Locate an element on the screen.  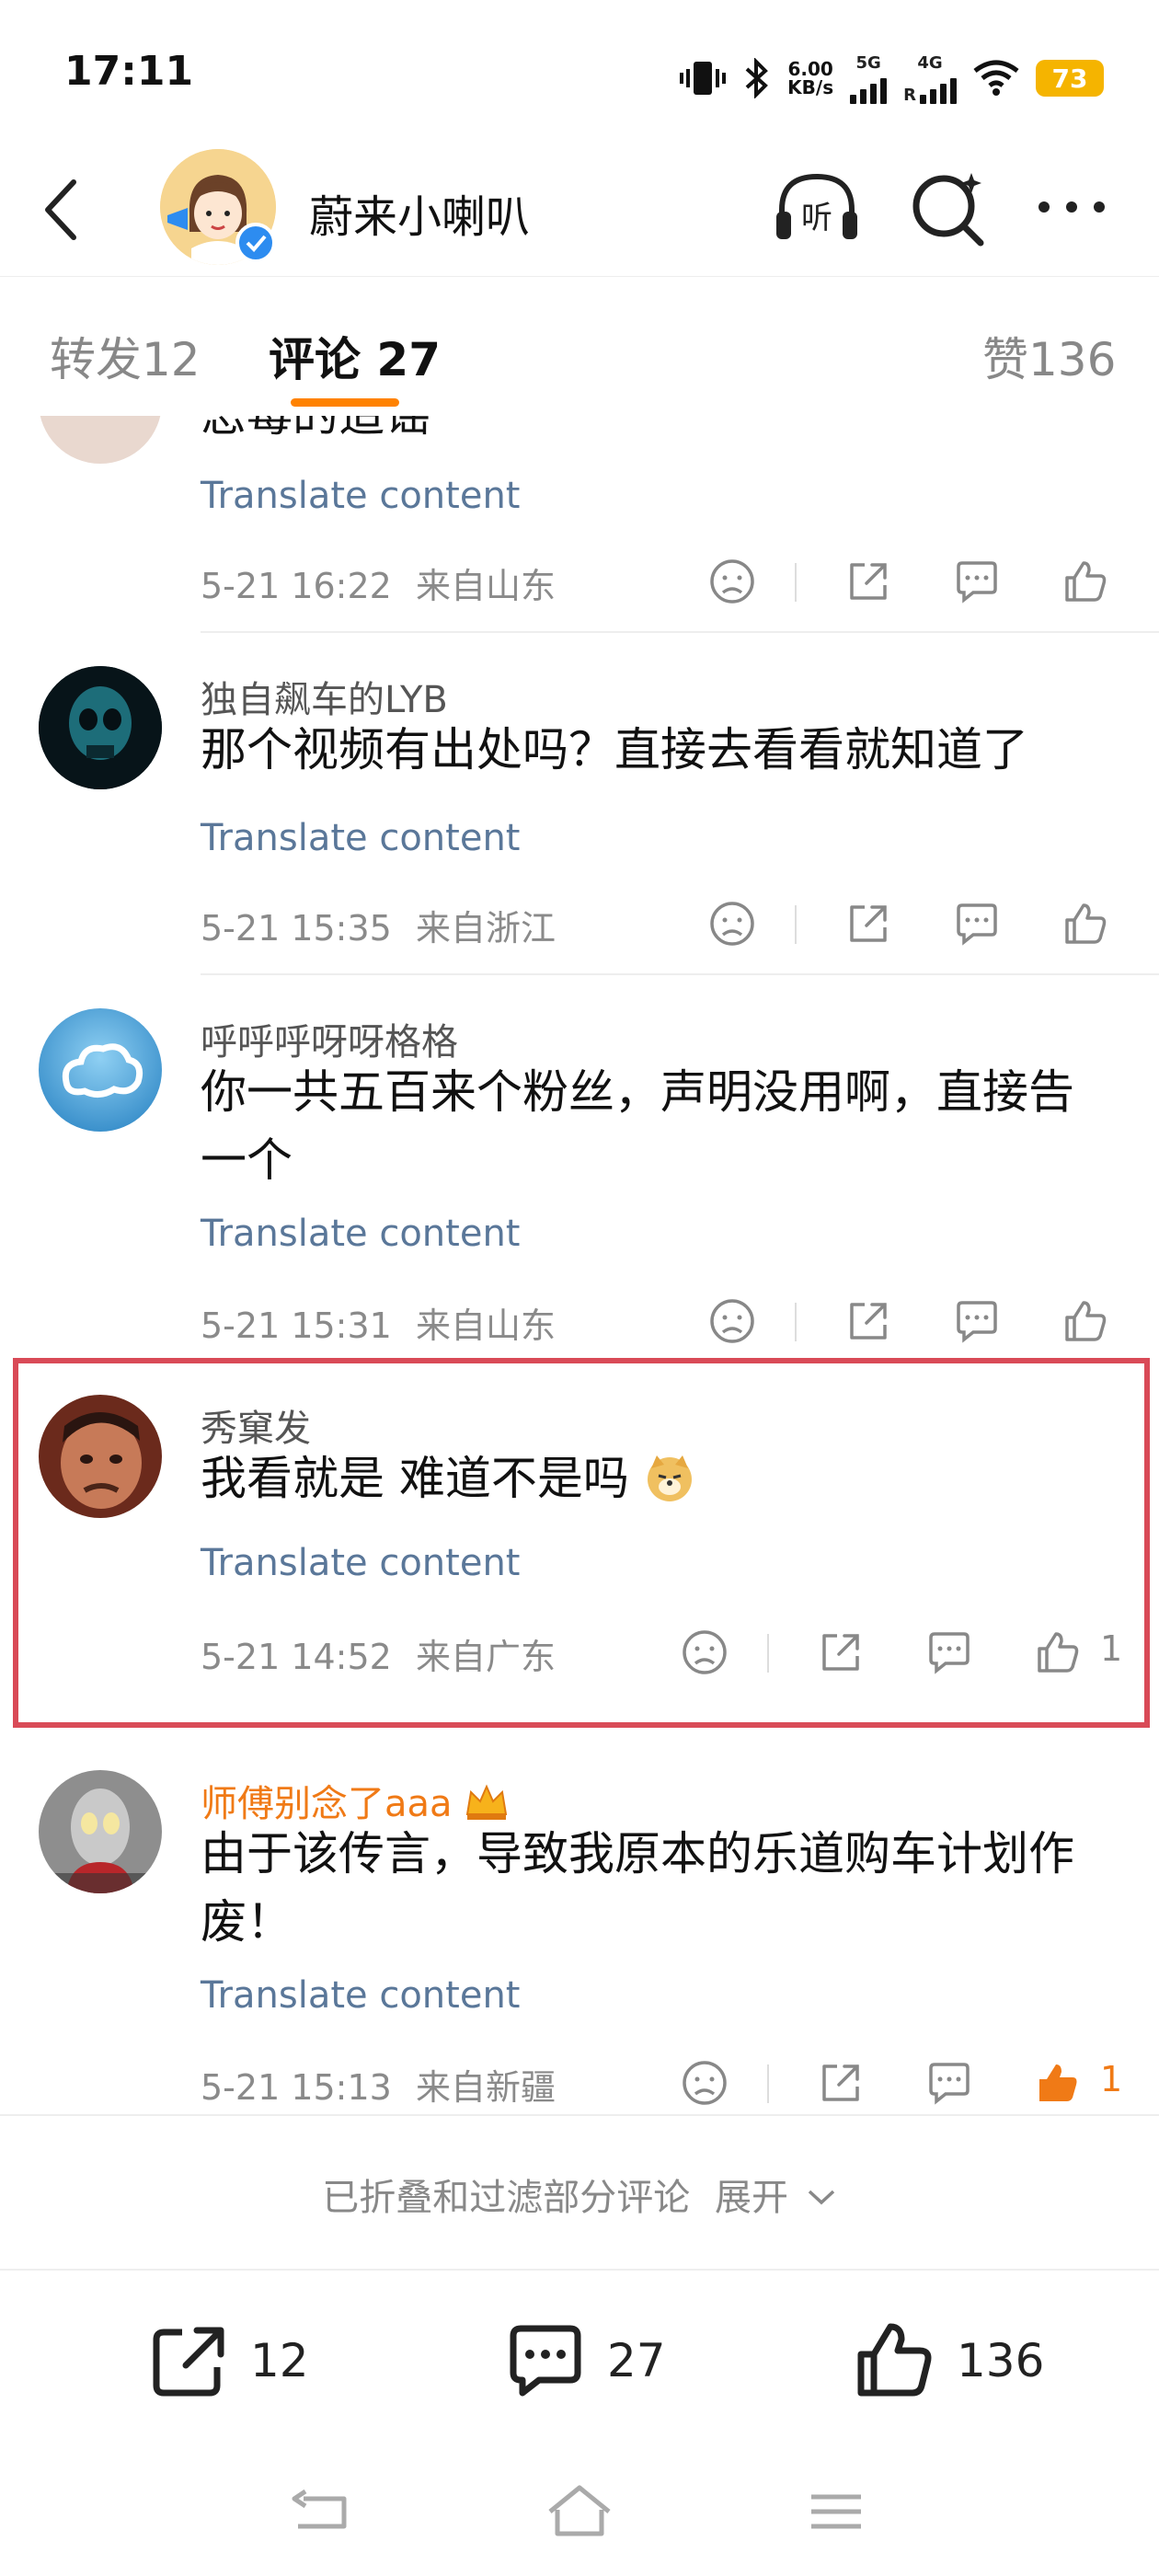
more-icon is located at coordinates (1071, 207).